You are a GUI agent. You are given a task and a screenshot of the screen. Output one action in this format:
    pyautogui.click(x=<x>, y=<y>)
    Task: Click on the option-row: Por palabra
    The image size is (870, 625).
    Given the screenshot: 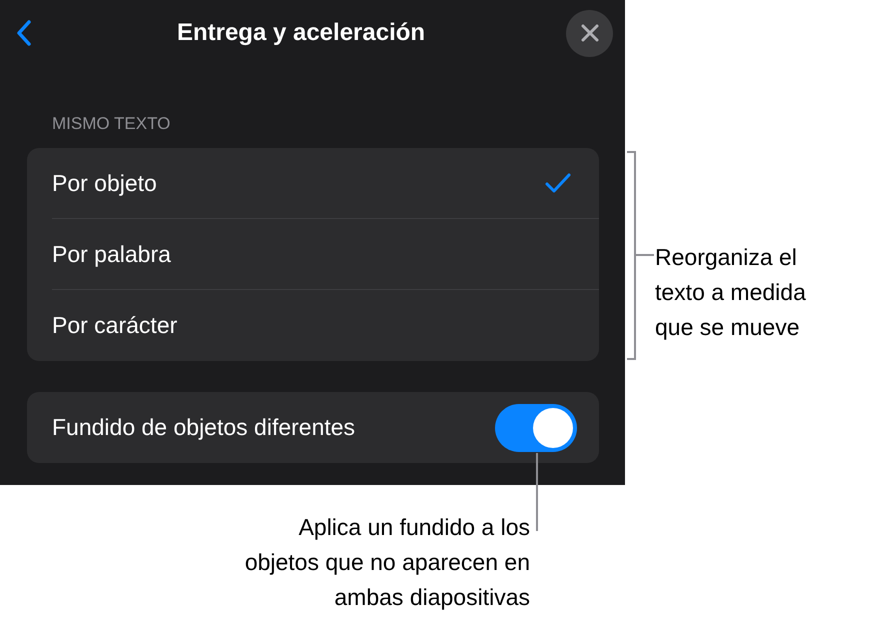 What is the action you would take?
    pyautogui.click(x=325, y=254)
    